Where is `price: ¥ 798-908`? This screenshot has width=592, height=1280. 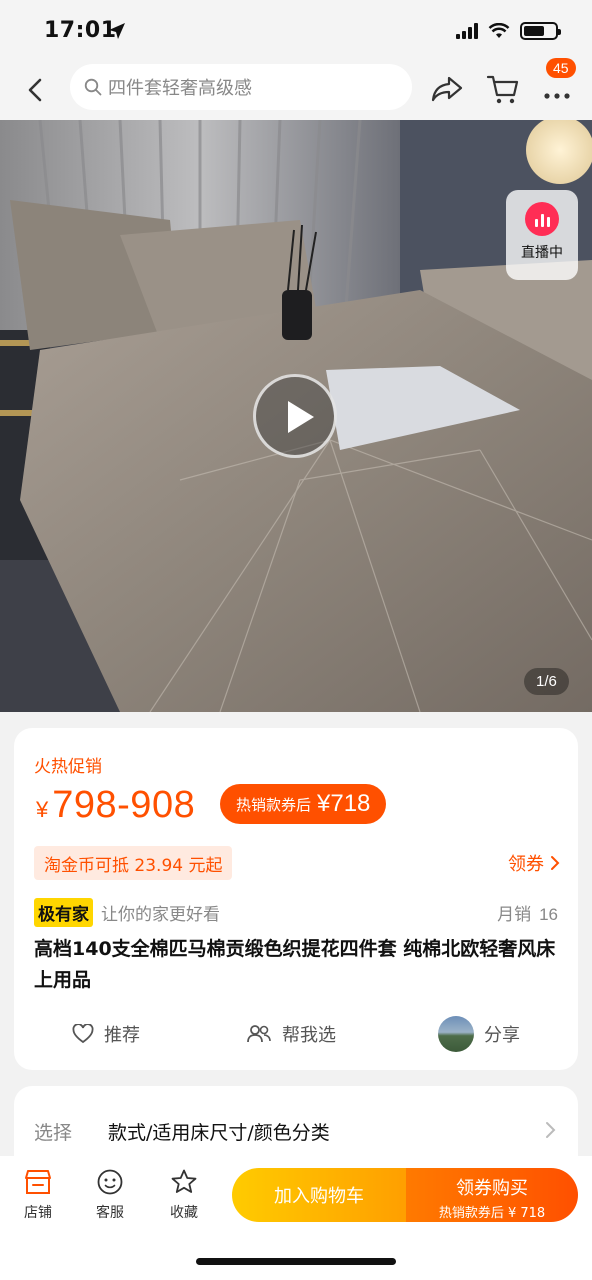 price: ¥ 798-908 is located at coordinates (115, 805).